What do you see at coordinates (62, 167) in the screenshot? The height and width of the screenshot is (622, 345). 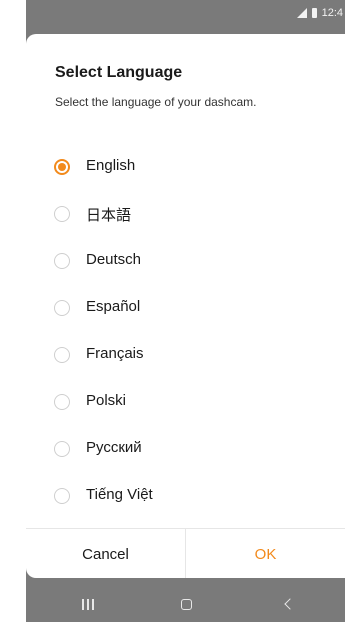 I see `radio-selected-icon` at bounding box center [62, 167].